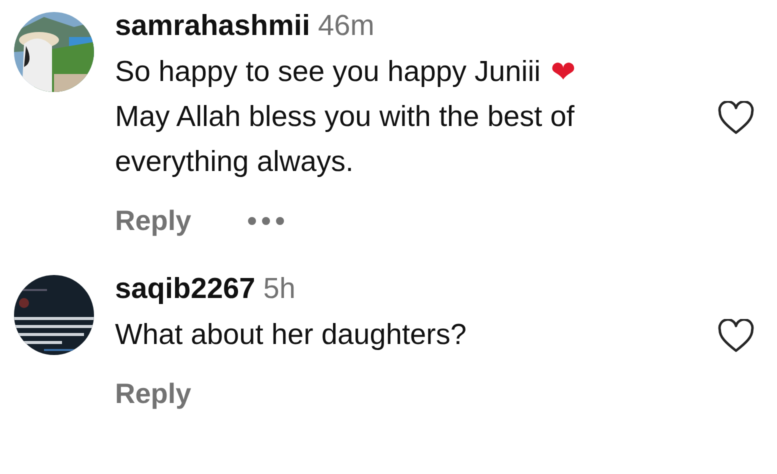  What do you see at coordinates (346, 26) in the screenshot?
I see `timestamp: 46m` at bounding box center [346, 26].